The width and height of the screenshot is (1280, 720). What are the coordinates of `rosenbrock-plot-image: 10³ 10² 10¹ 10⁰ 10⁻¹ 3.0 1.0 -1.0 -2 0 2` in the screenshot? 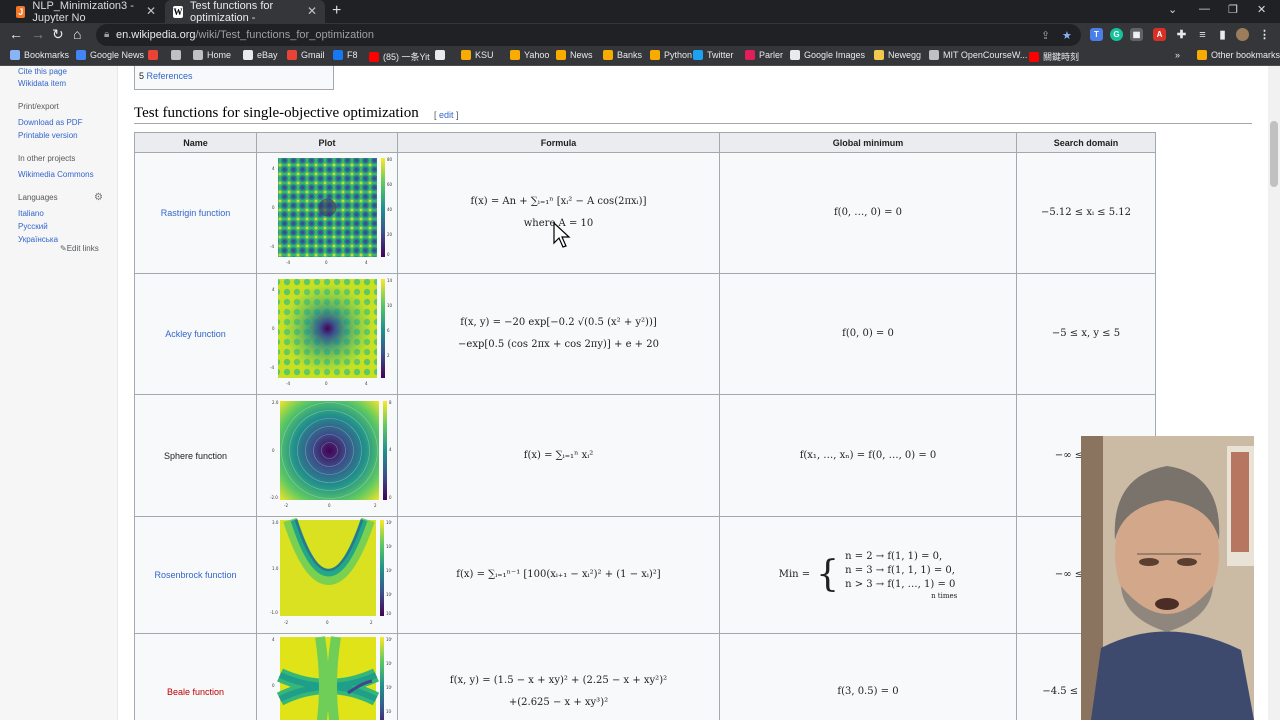 It's located at (328, 573).